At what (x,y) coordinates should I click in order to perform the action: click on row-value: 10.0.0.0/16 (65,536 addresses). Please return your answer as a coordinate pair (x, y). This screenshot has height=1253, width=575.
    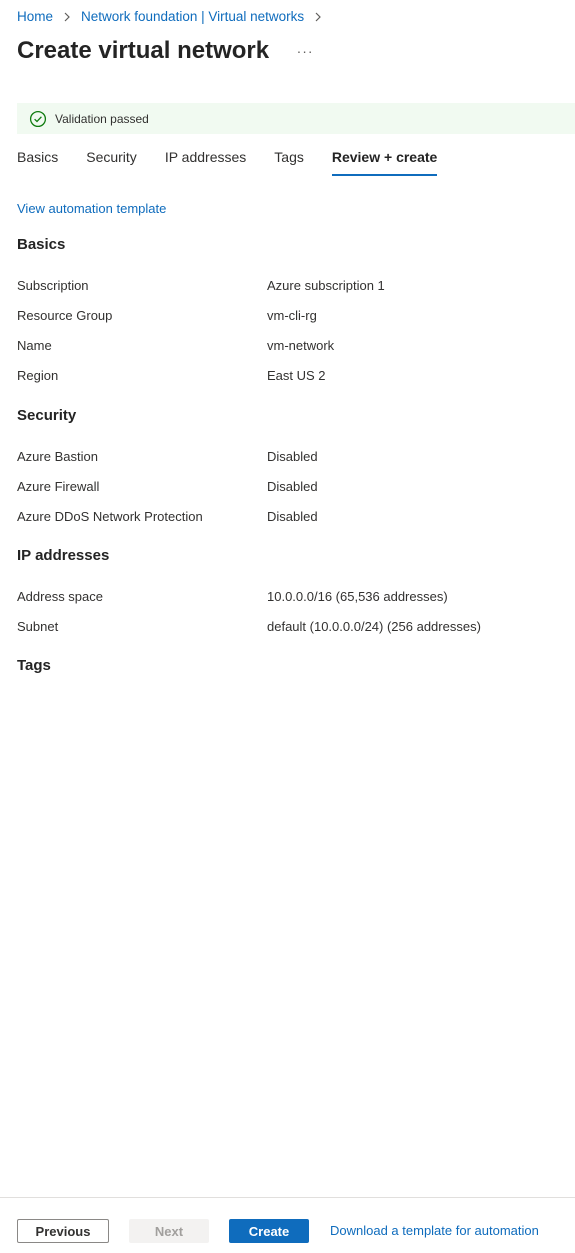
    Looking at the image, I should click on (357, 596).